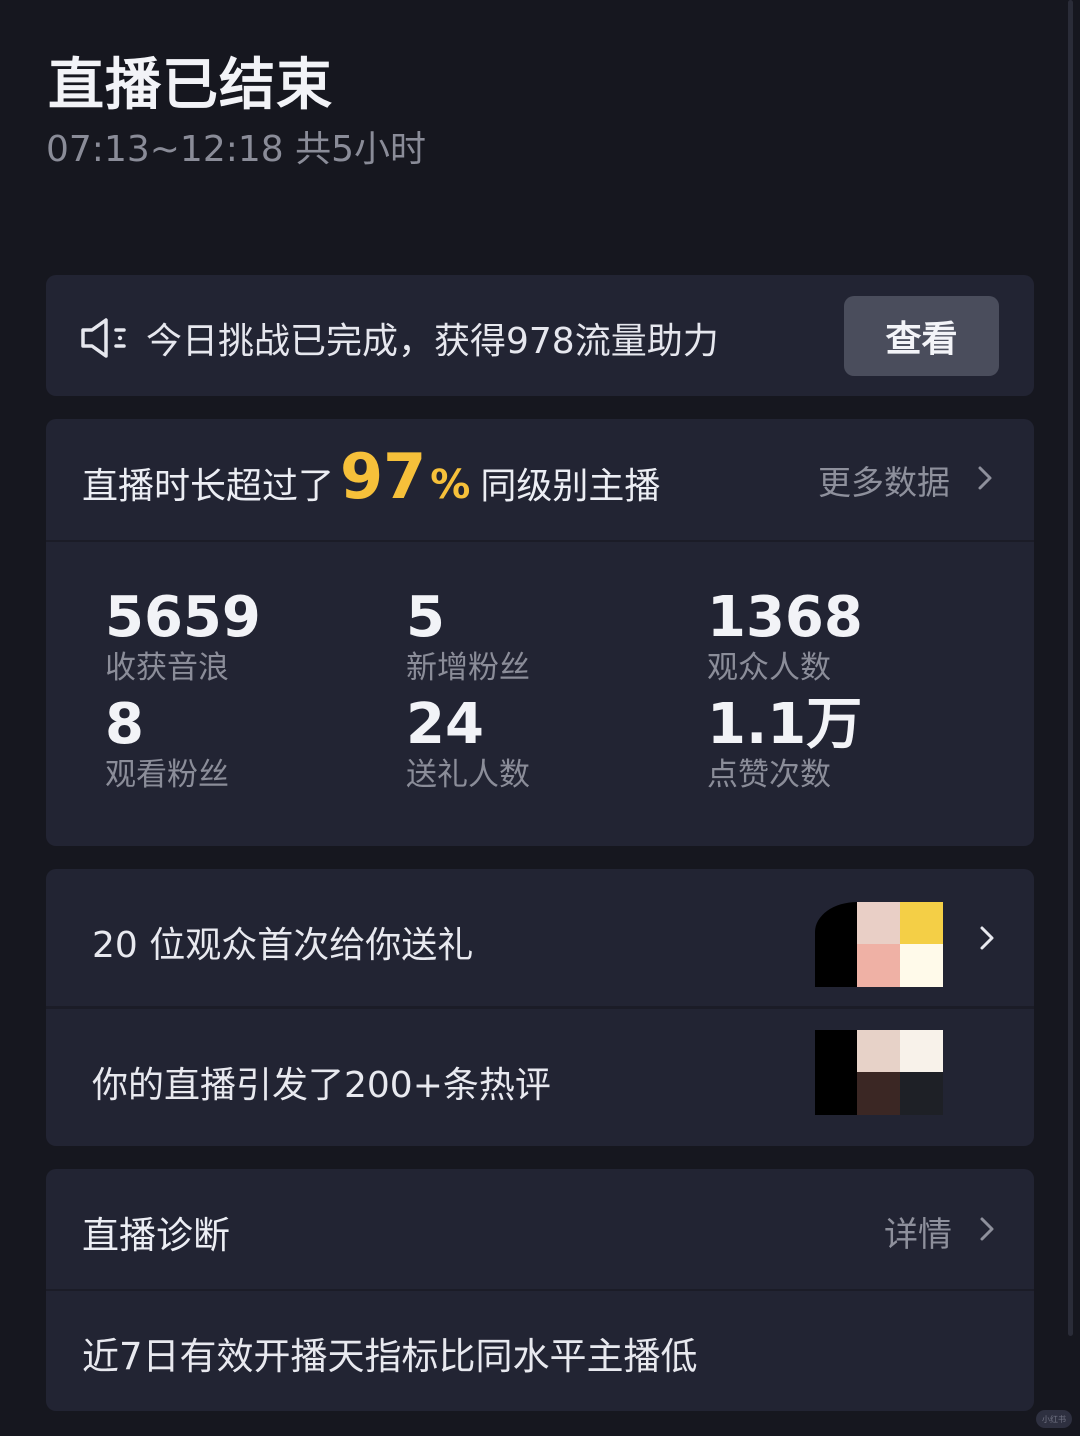  Describe the element at coordinates (230, 745) in the screenshot. I see `stat-follower-views: 8 观看粉丝` at that location.